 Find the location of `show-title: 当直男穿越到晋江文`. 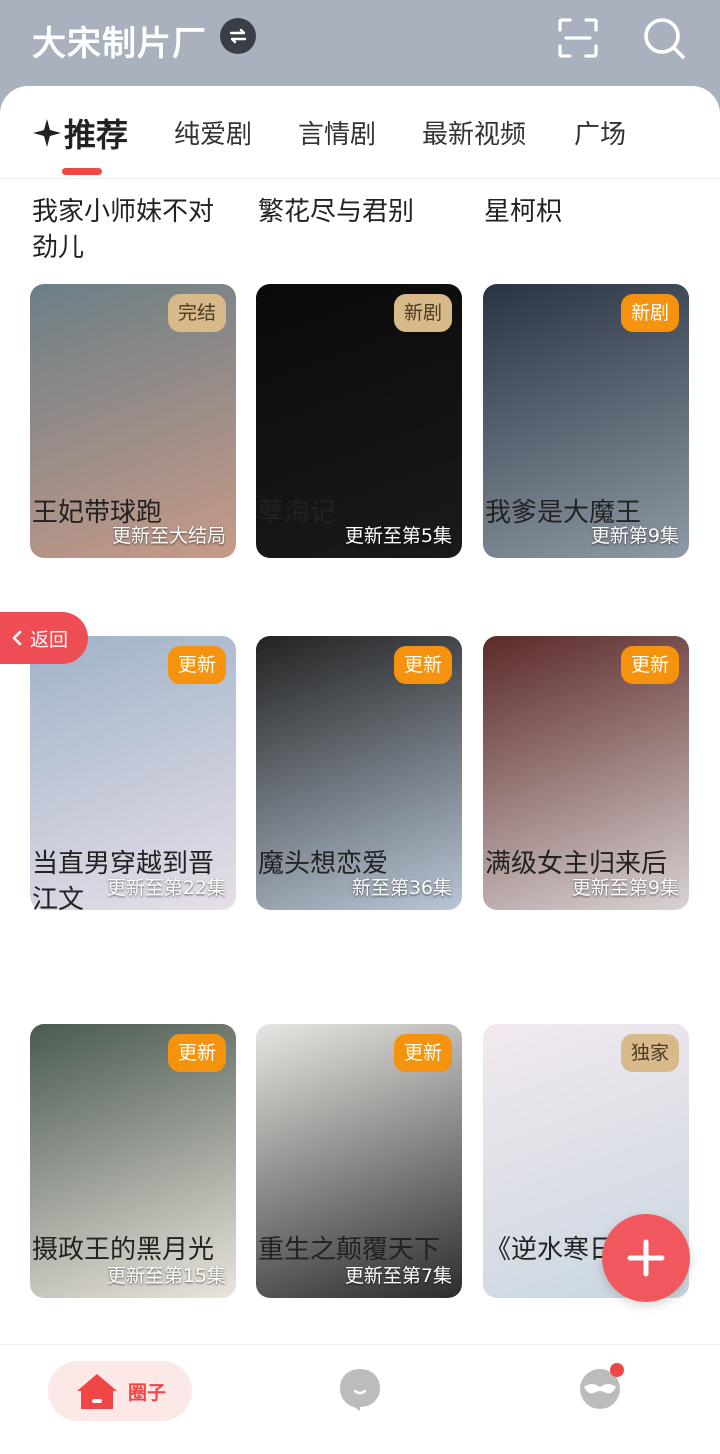

show-title: 当直男穿越到晋江文 is located at coordinates (134, 882).